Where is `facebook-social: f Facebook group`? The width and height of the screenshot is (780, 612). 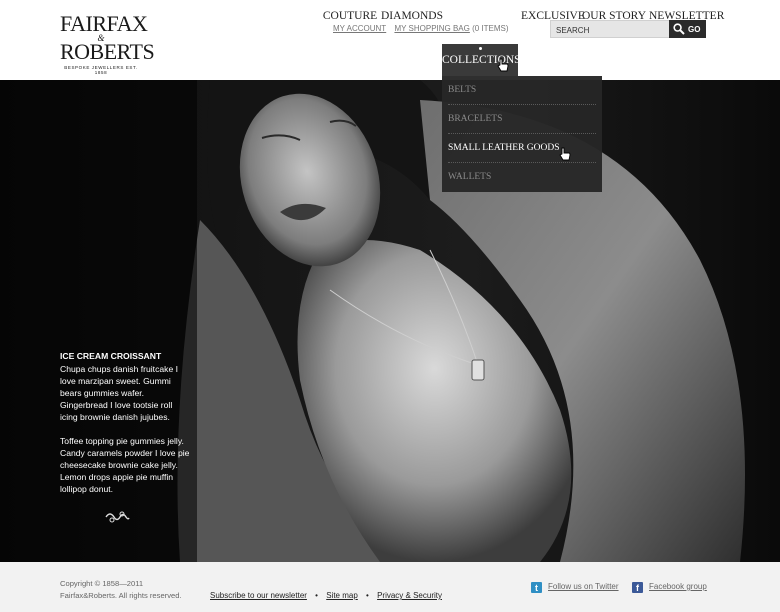
facebook-social: f Facebook group is located at coordinates (669, 587).